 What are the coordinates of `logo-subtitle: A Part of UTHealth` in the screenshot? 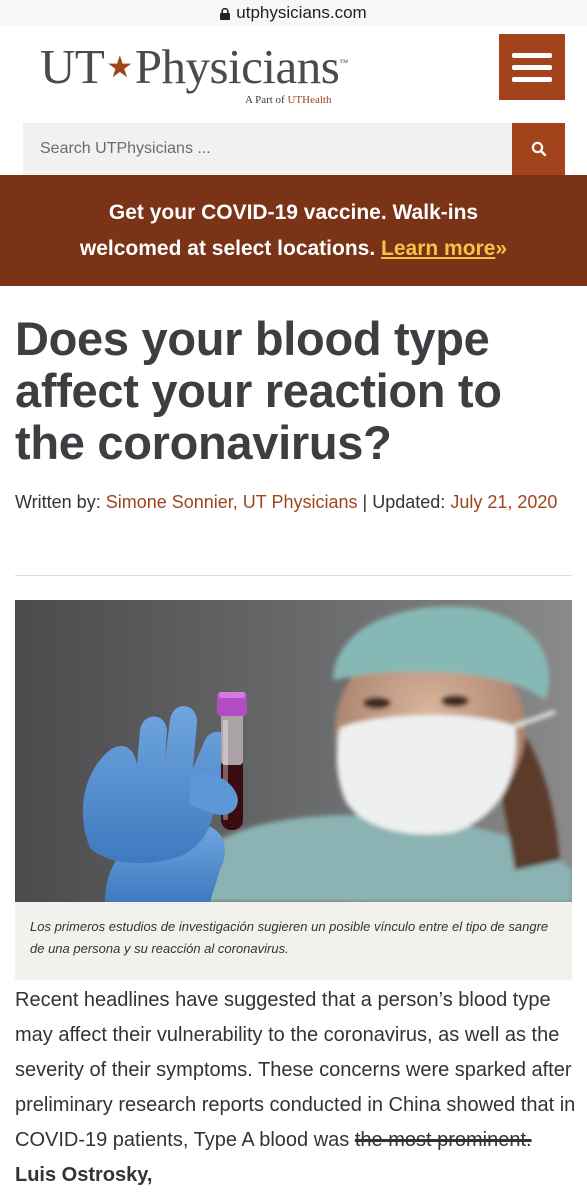 It's located at (288, 100).